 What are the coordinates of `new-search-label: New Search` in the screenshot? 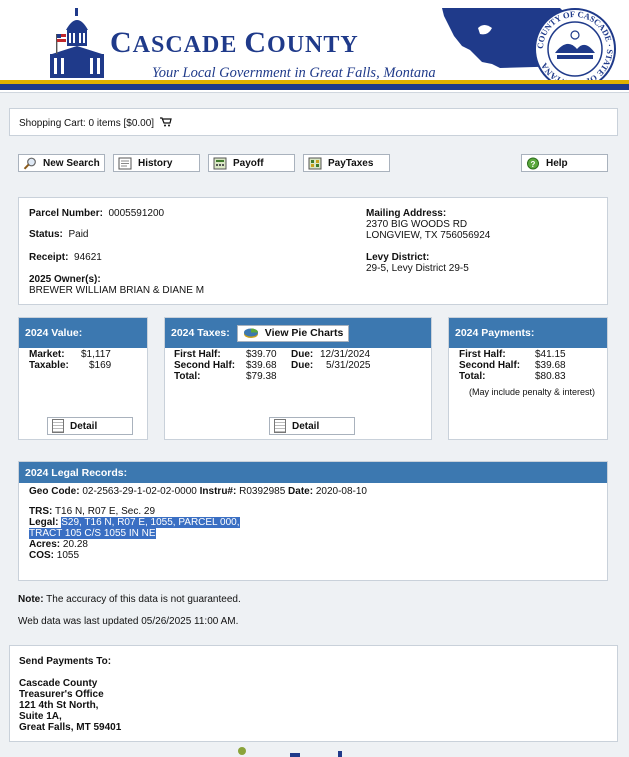 It's located at (71, 163).